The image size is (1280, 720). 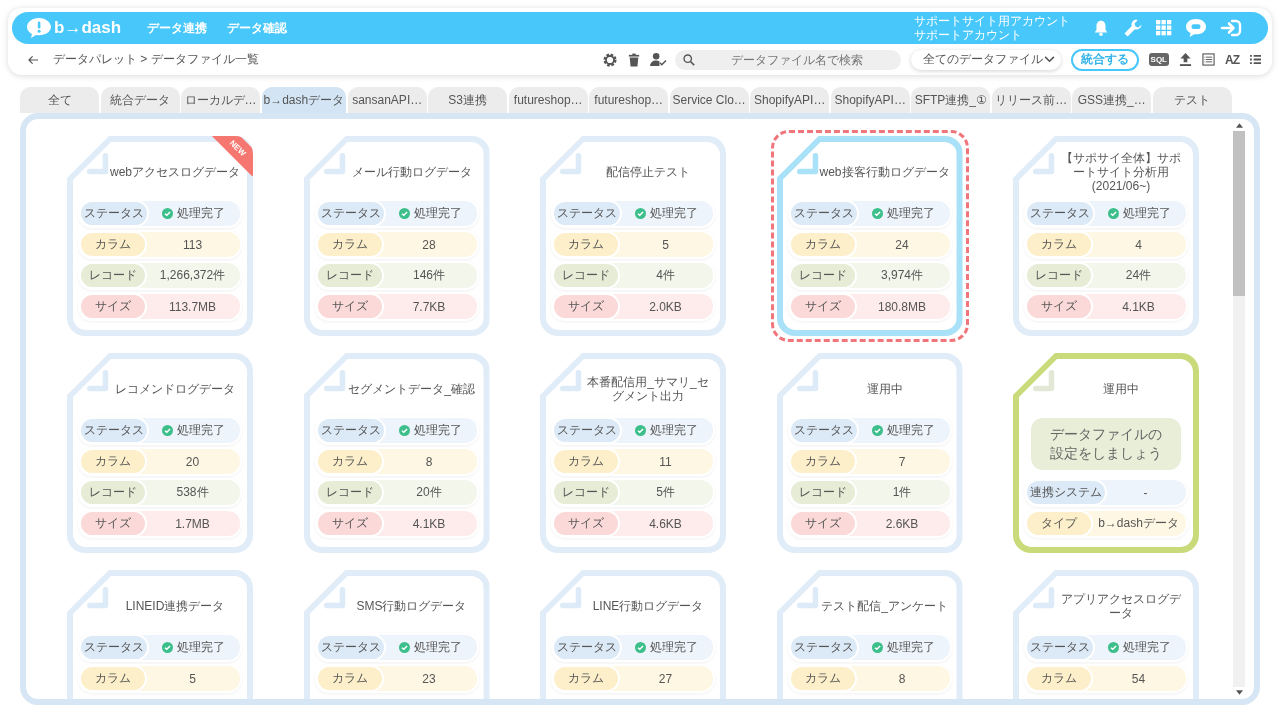 What do you see at coordinates (396, 453) in the screenshot?
I see `file-card: セグメントデータ_確認 ステータス 処理完了 カラム 8 レコード 20件 サイズ 4.1KB` at bounding box center [396, 453].